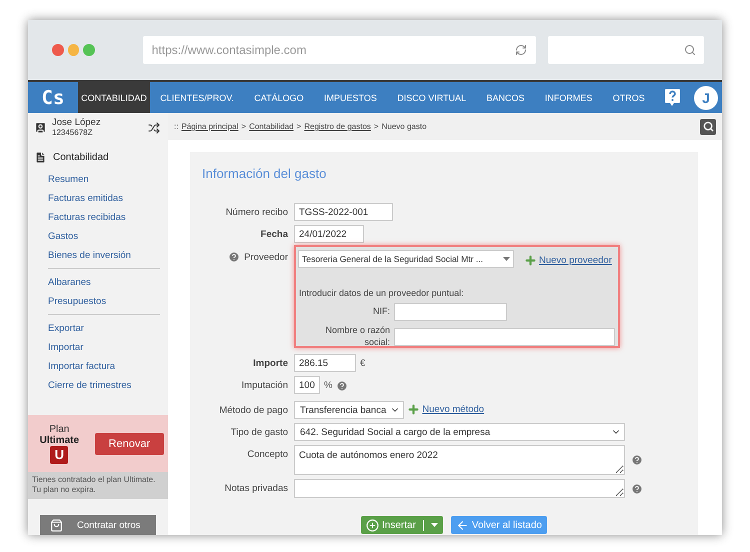 The width and height of the screenshot is (750, 552). I want to click on plan-name: Ultimate, so click(60, 440).